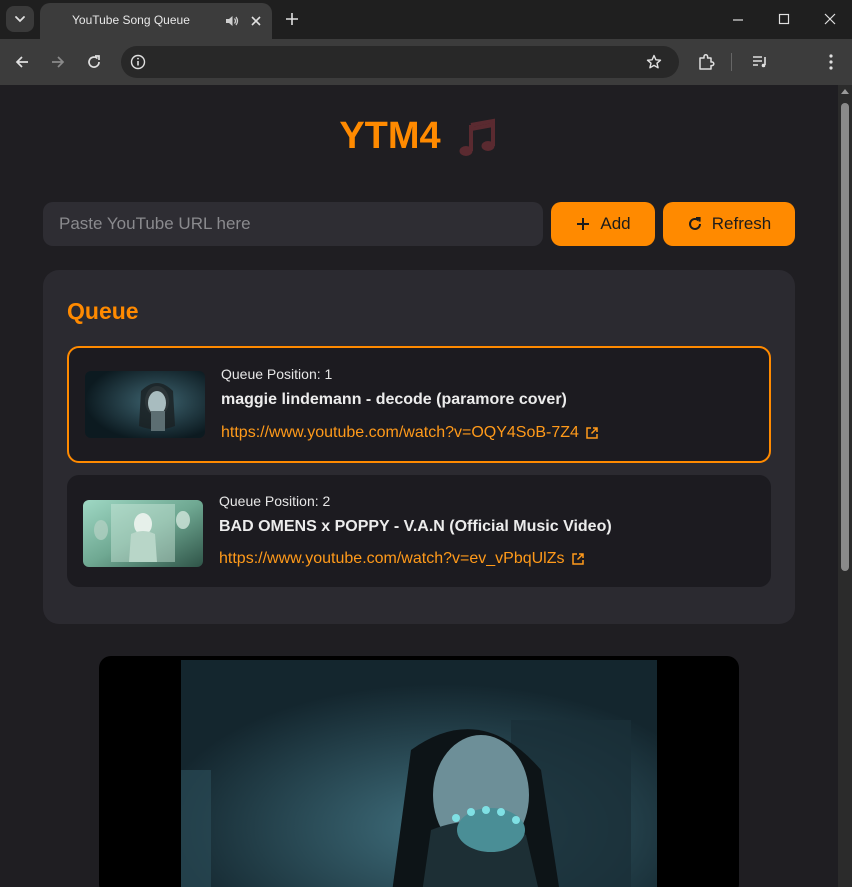 This screenshot has width=852, height=887. What do you see at coordinates (738, 20) in the screenshot?
I see `minimize-icon` at bounding box center [738, 20].